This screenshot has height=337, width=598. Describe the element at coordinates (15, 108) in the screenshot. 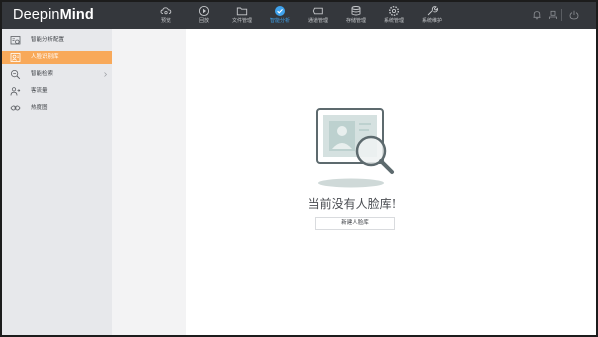

I see `heatmap-icon` at that location.